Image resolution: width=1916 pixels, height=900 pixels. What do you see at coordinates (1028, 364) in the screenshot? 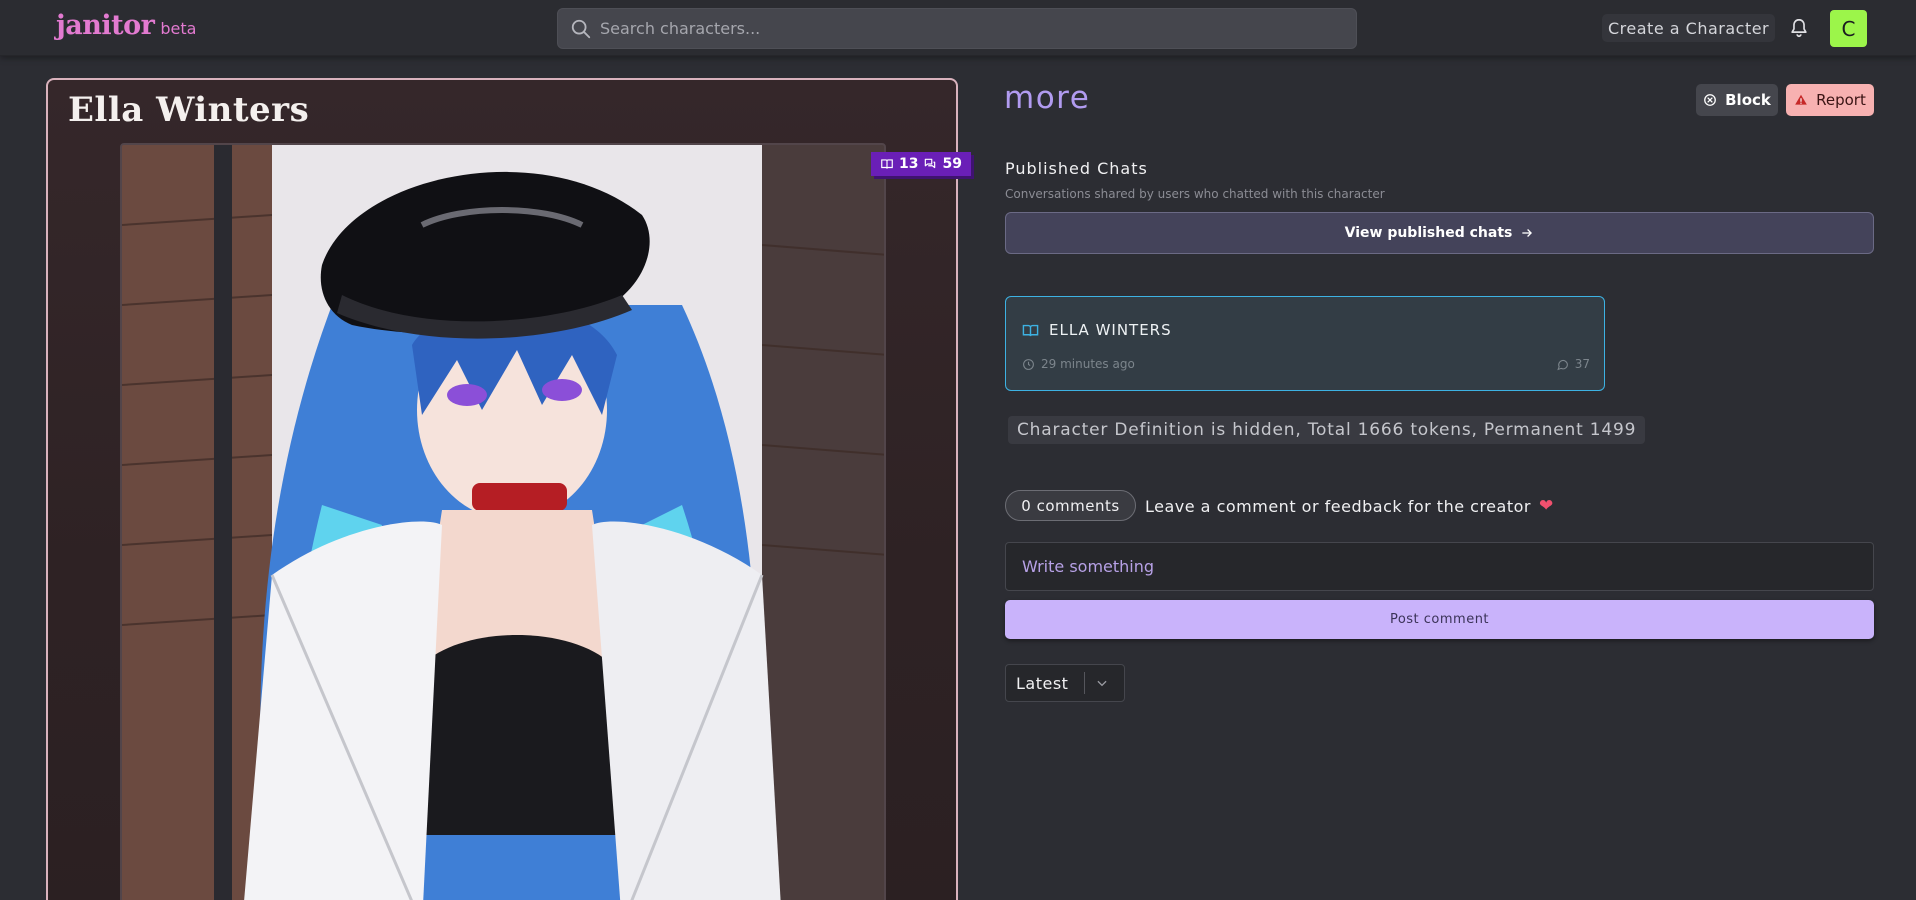
I see `clock-icon` at bounding box center [1028, 364].